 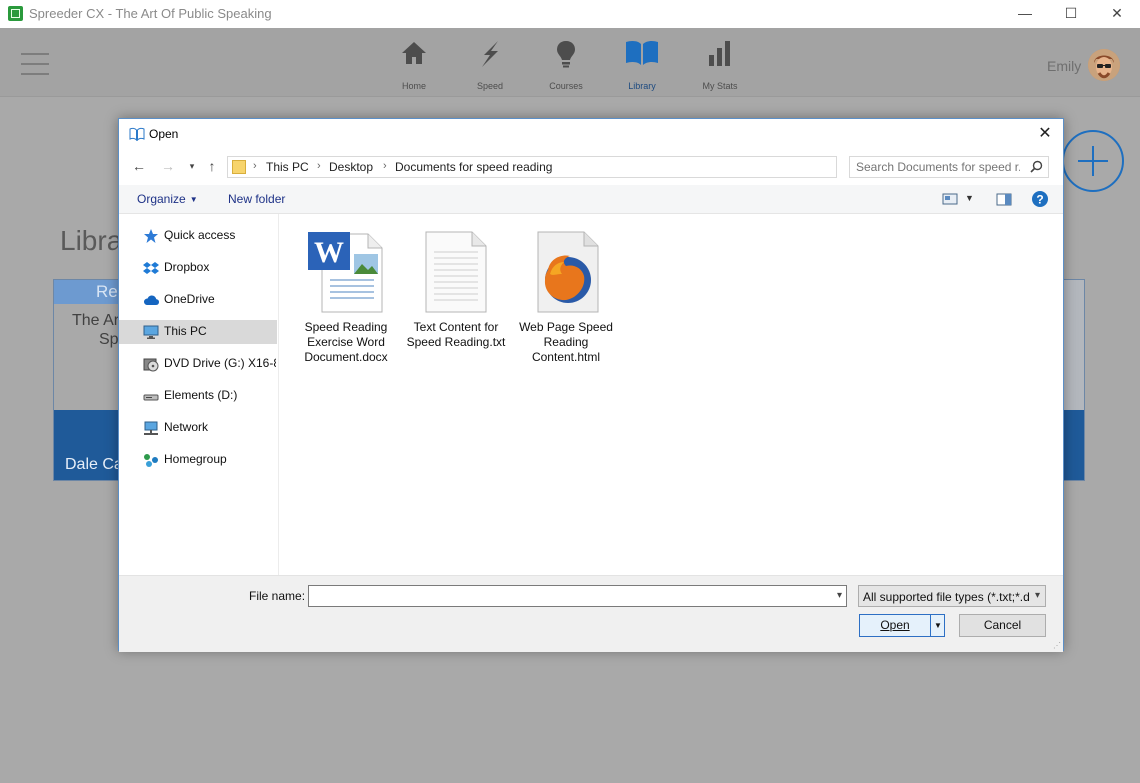 I want to click on open-button: Open ▼, so click(x=902, y=625).